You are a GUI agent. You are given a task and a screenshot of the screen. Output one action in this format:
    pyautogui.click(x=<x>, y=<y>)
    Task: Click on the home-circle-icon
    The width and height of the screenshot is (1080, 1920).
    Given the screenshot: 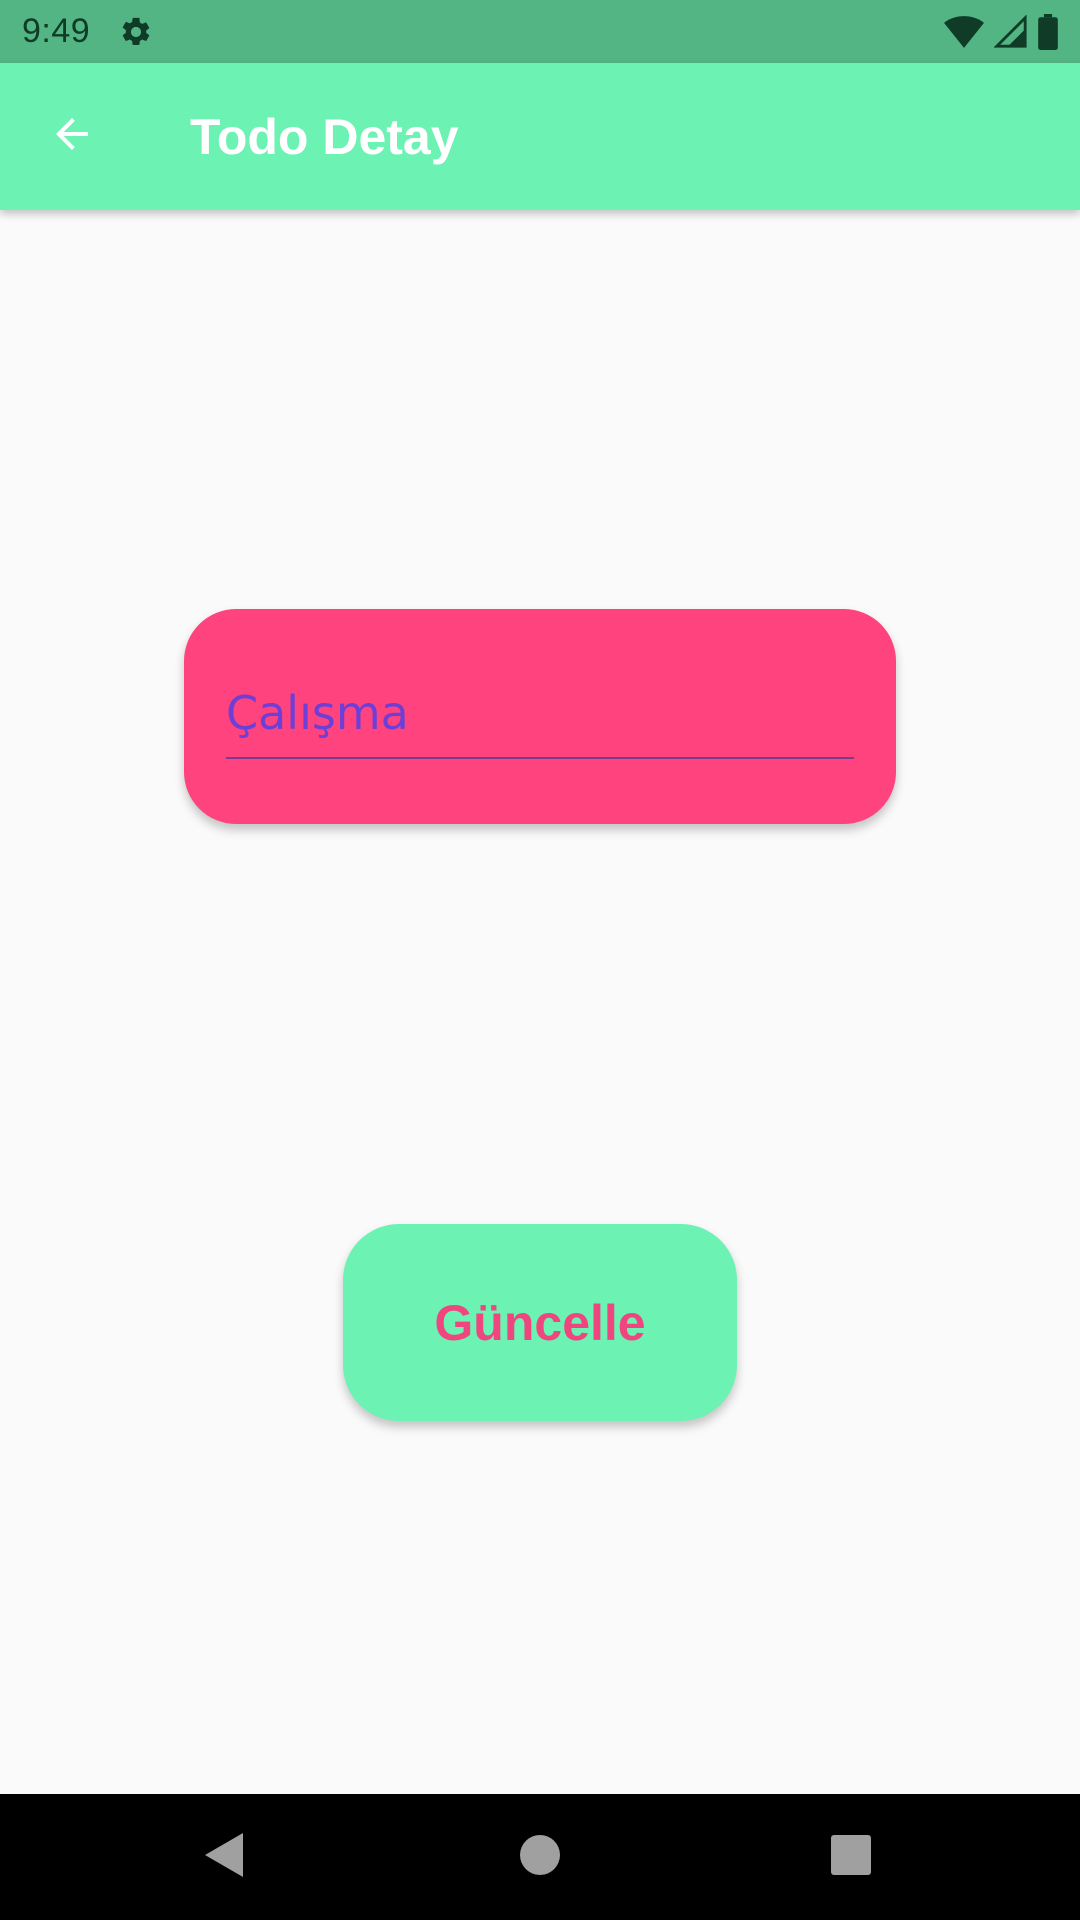 What is the action you would take?
    pyautogui.click(x=540, y=1857)
    